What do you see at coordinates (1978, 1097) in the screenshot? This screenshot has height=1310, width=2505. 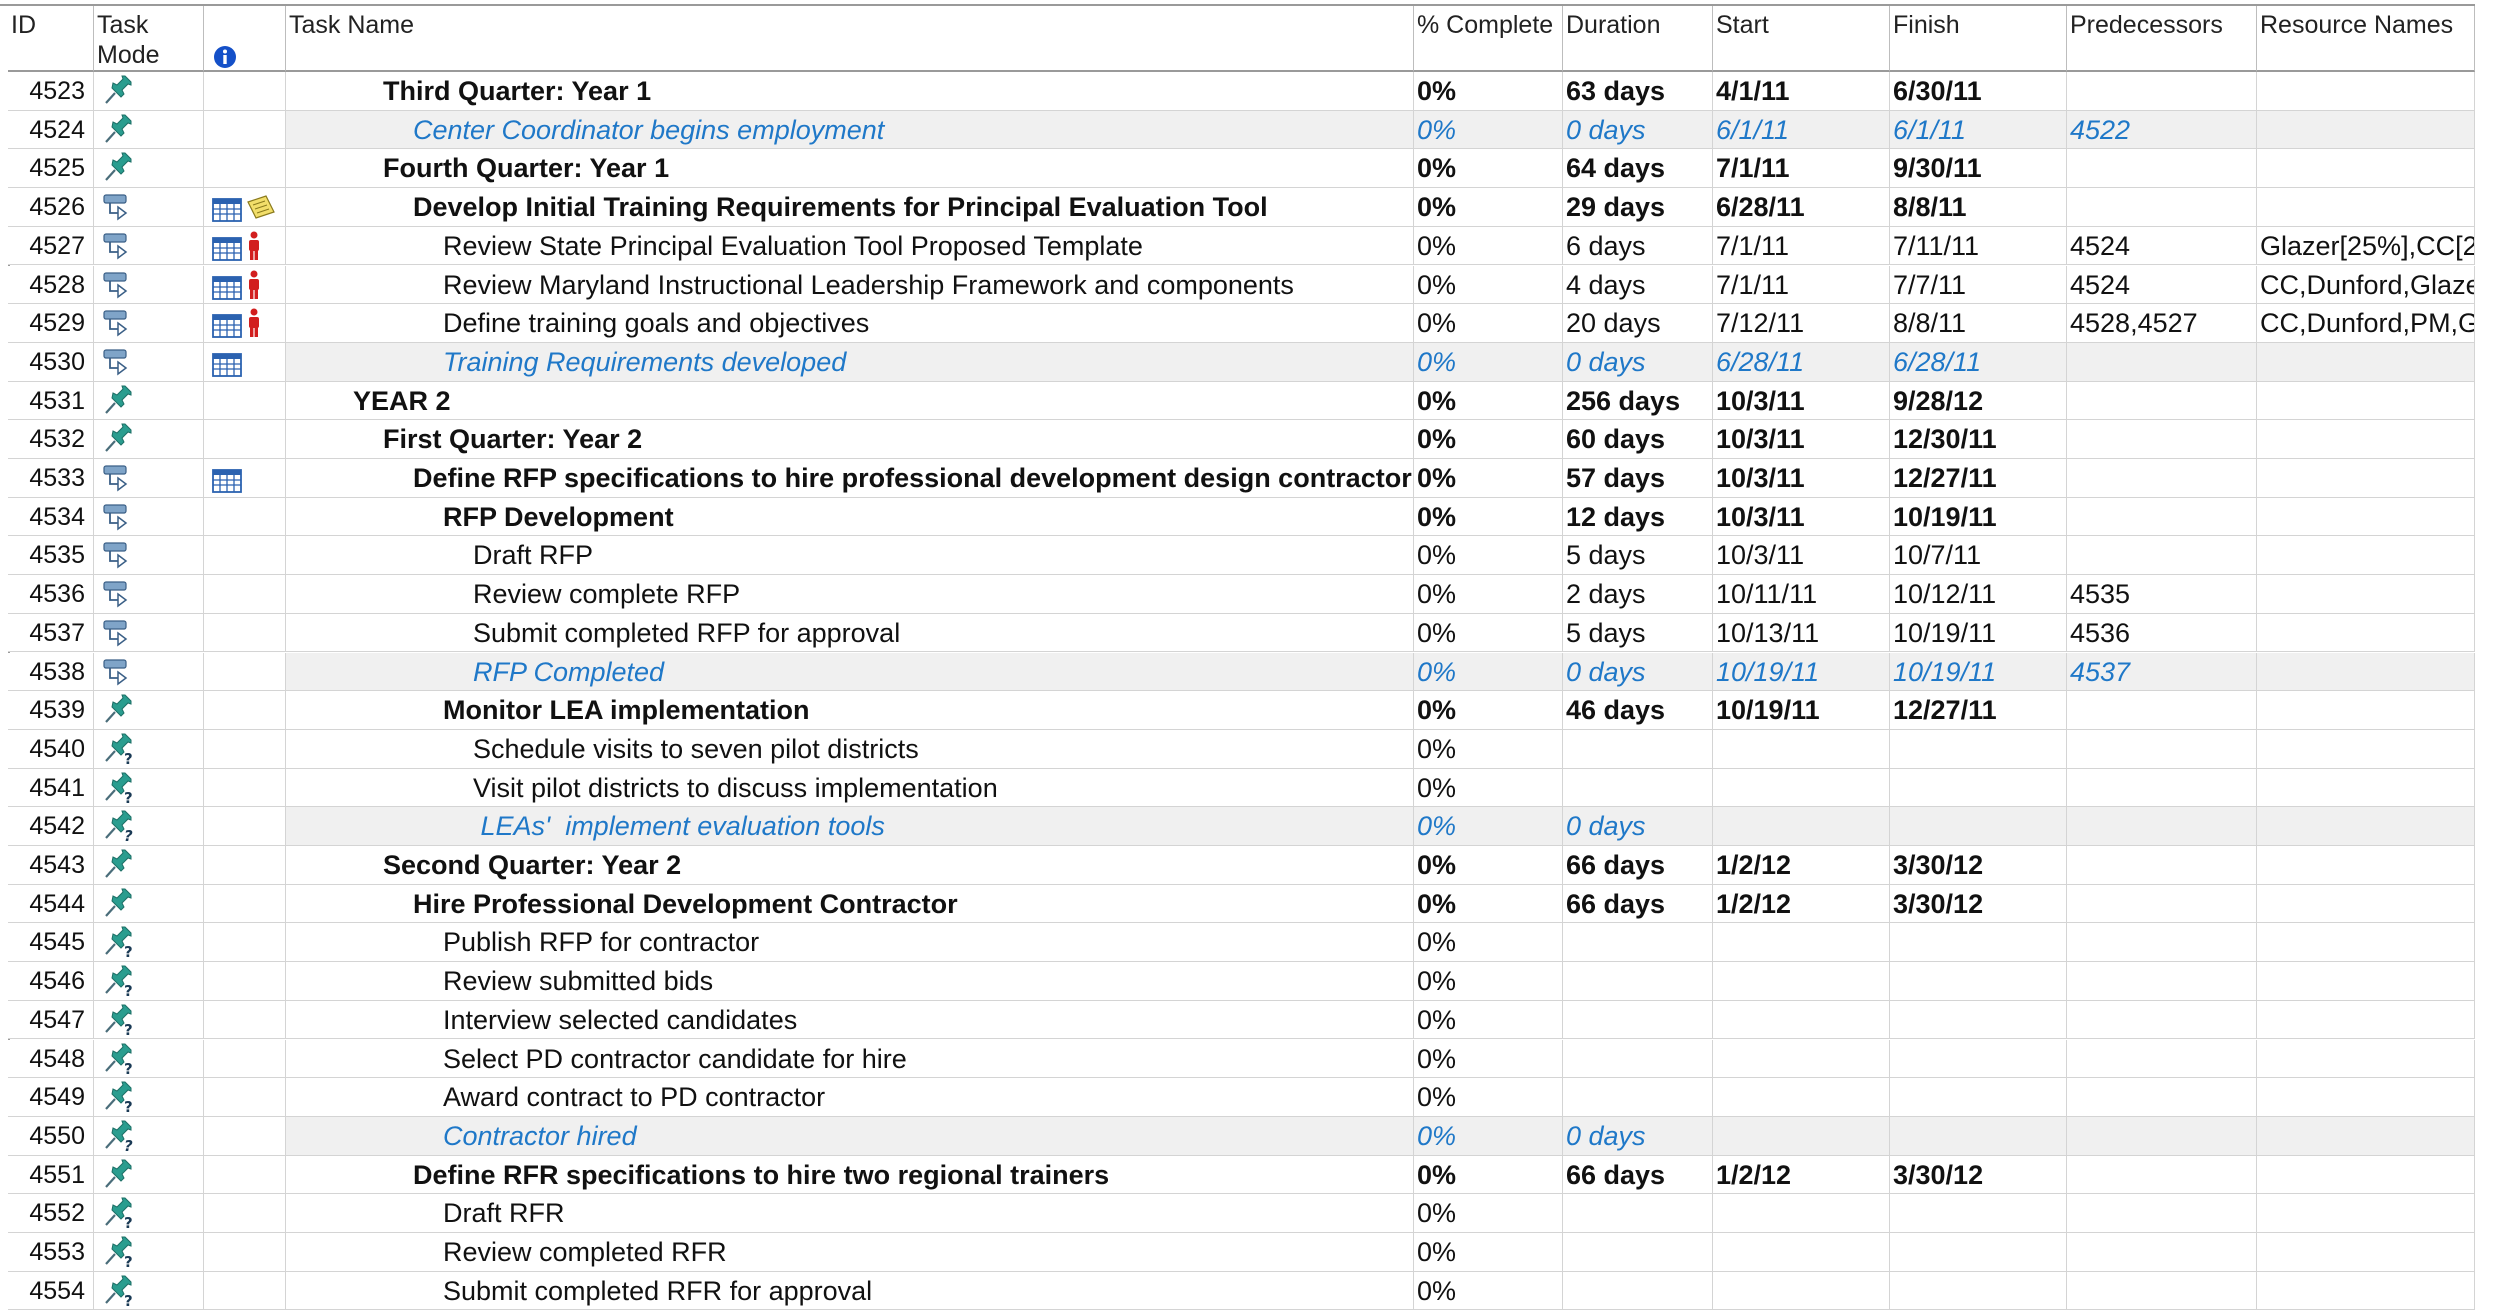 I see `finish-date-cell` at bounding box center [1978, 1097].